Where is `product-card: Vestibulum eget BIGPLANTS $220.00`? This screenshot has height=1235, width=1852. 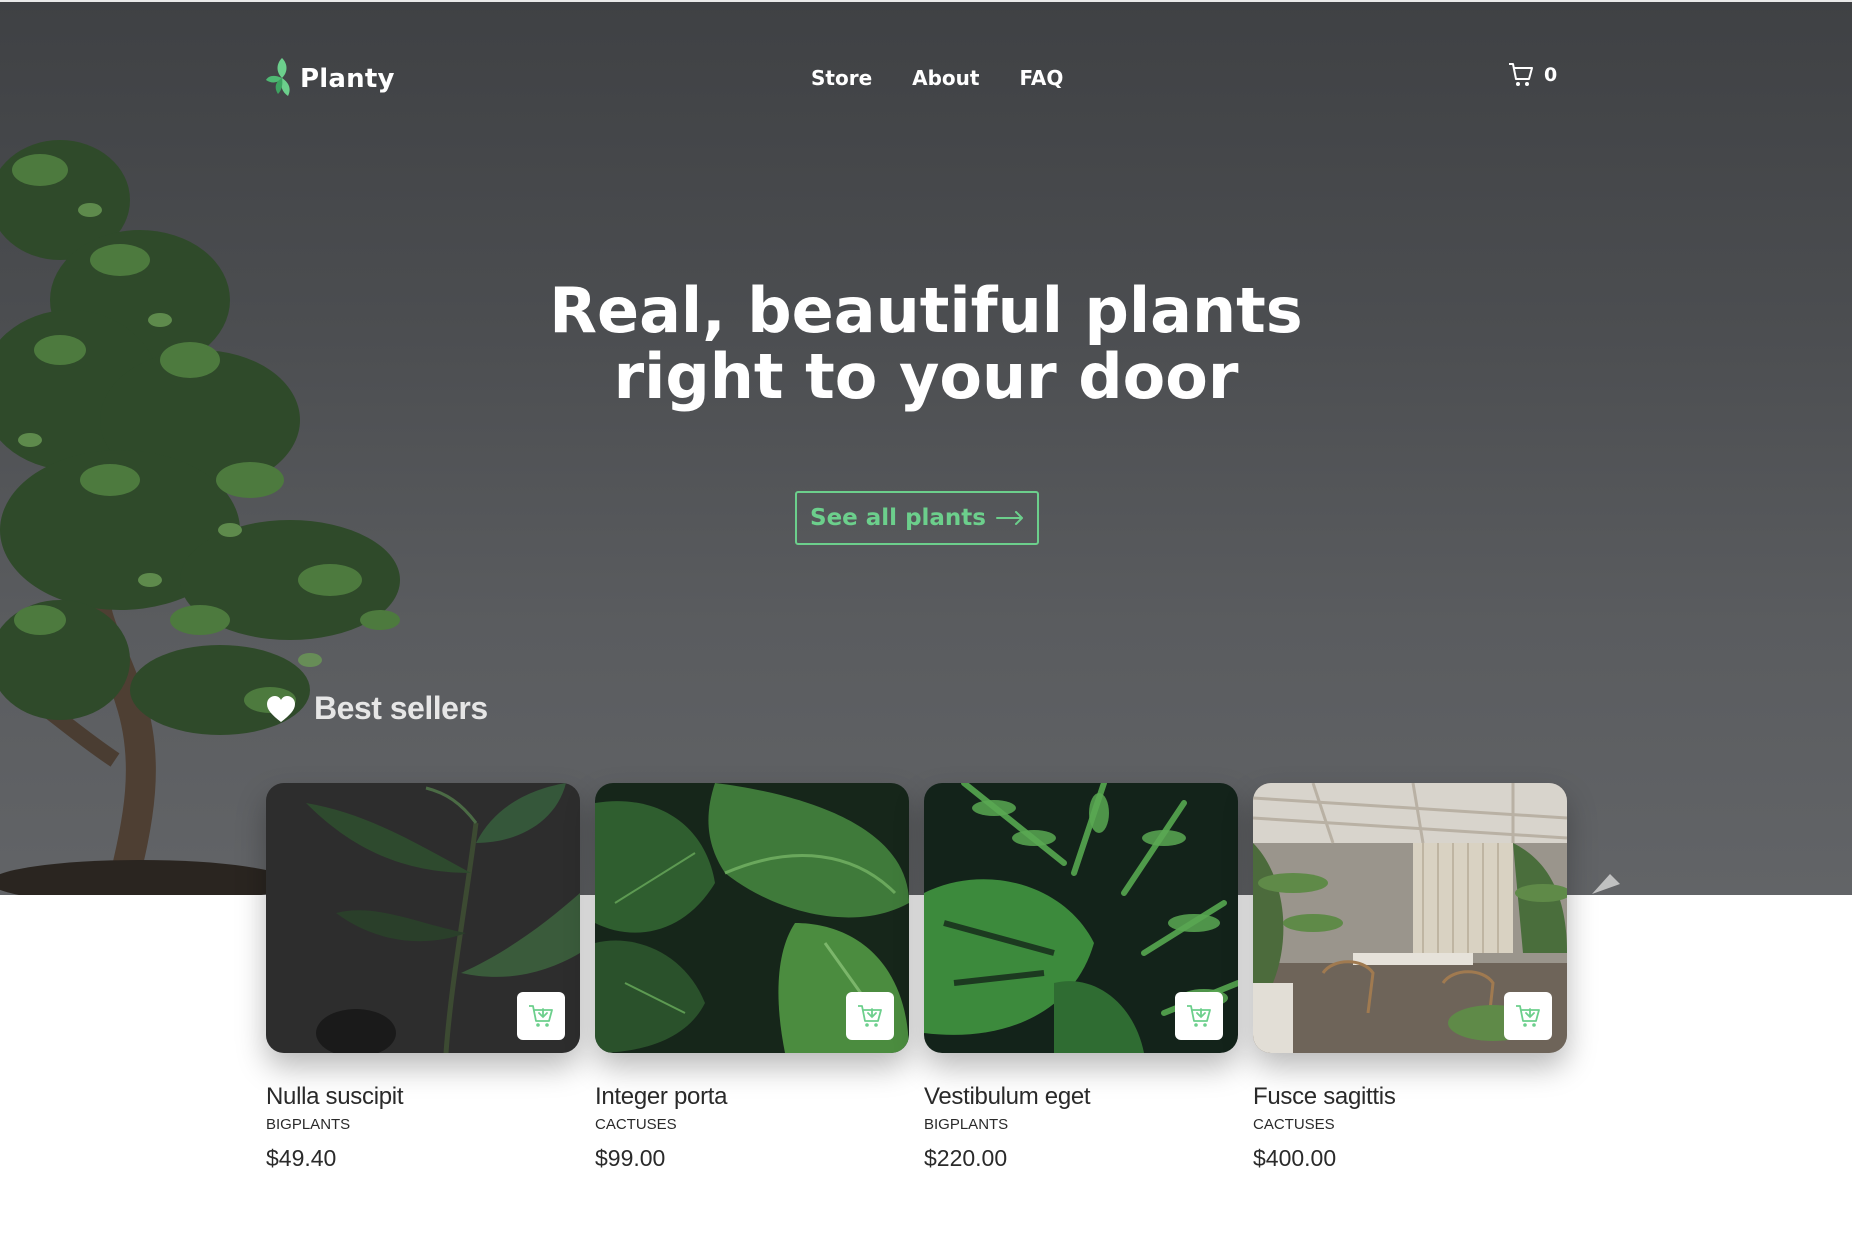 product-card: Vestibulum eget BIGPLANTS $220.00 is located at coordinates (1081, 977).